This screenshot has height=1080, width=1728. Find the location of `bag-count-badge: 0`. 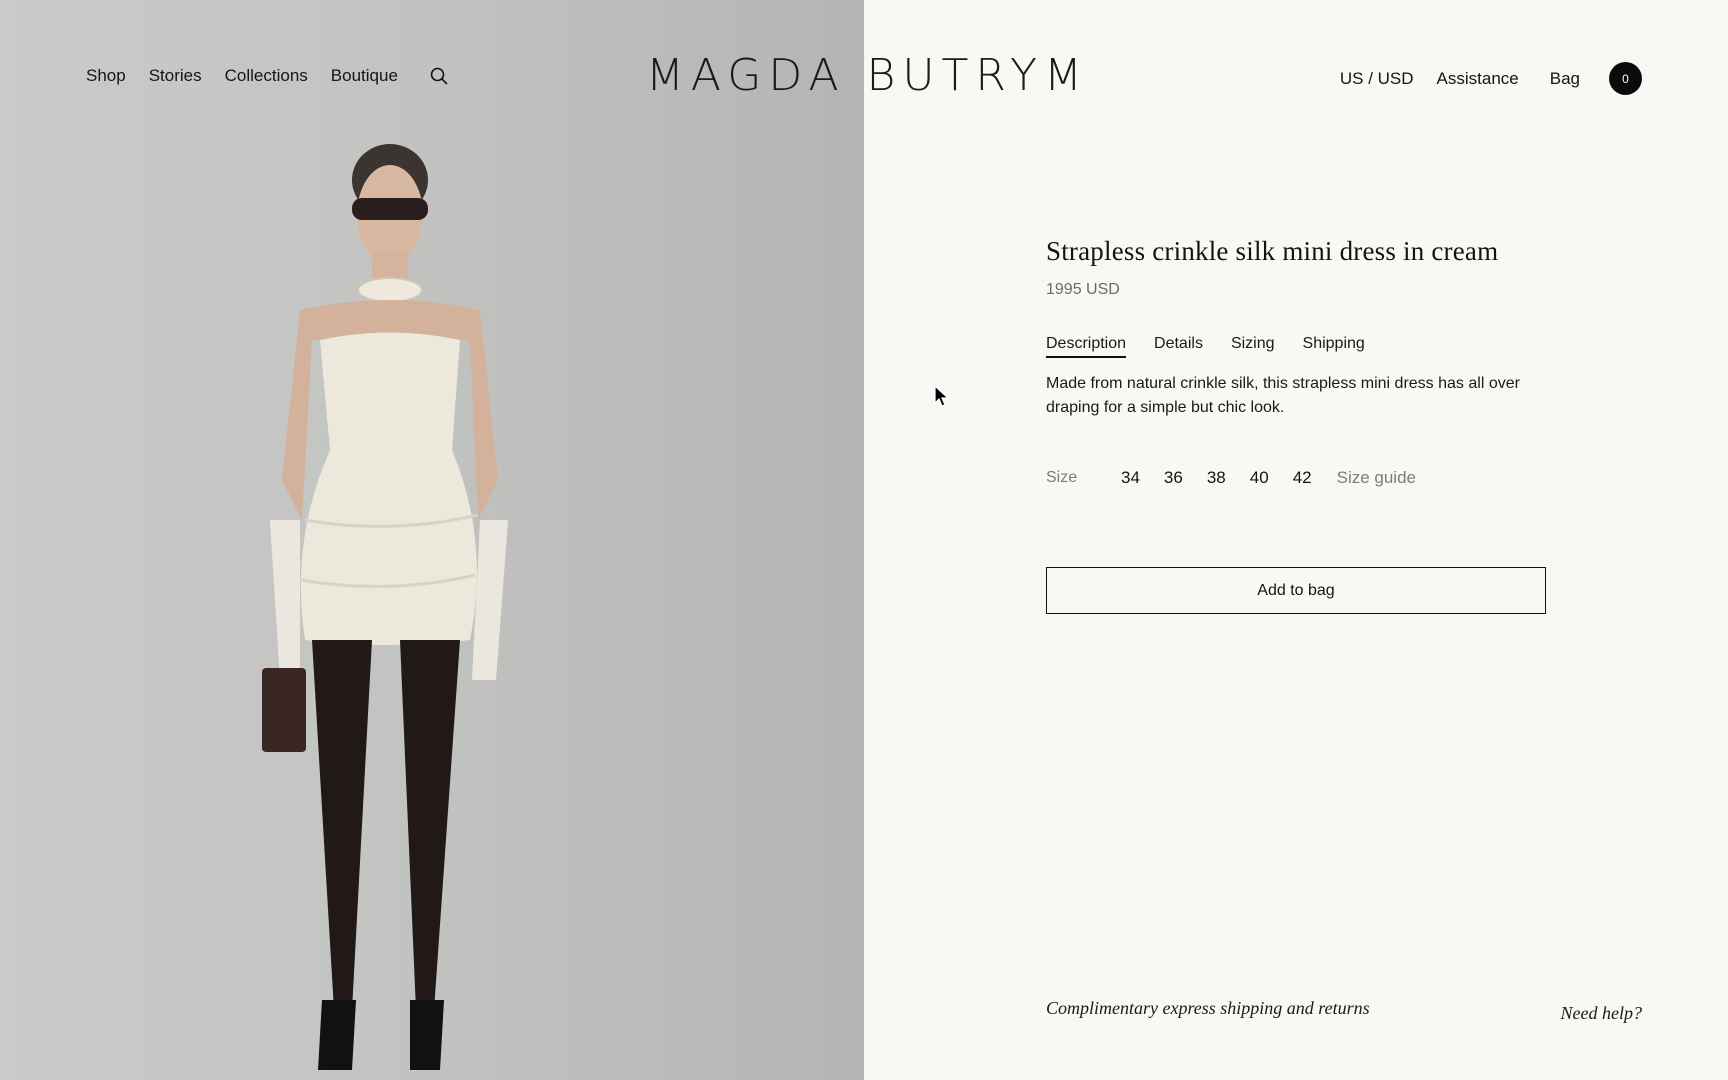

bag-count-badge: 0 is located at coordinates (1625, 78).